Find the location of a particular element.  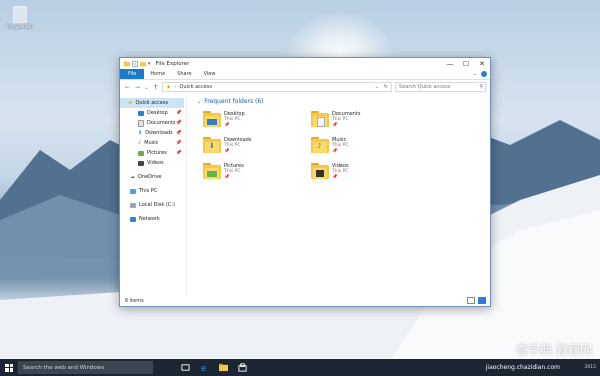

search-box: Search Quick access ⚲ is located at coordinates (440, 87).